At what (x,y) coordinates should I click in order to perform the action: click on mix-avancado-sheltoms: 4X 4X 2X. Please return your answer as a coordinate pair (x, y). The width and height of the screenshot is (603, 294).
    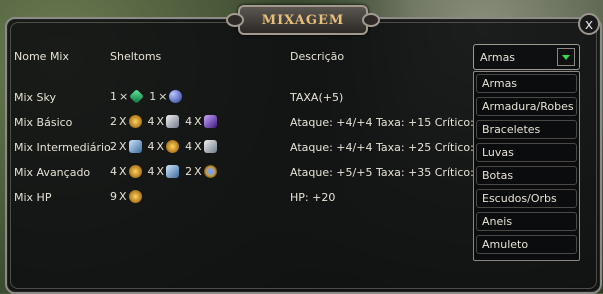
    Looking at the image, I should click on (165, 171).